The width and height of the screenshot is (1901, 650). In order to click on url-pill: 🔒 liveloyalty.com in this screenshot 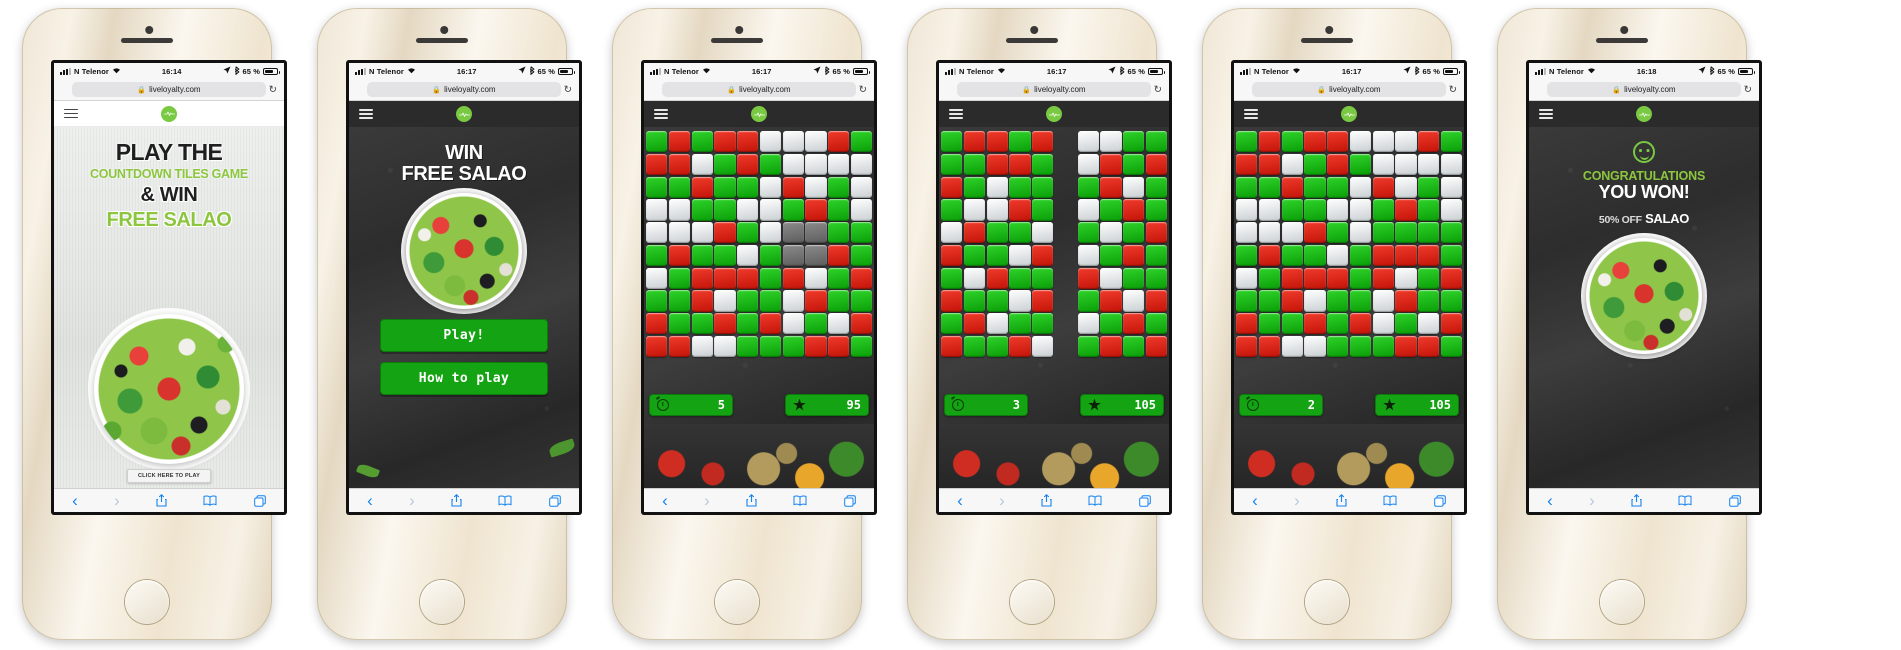, I will do `click(759, 89)`.